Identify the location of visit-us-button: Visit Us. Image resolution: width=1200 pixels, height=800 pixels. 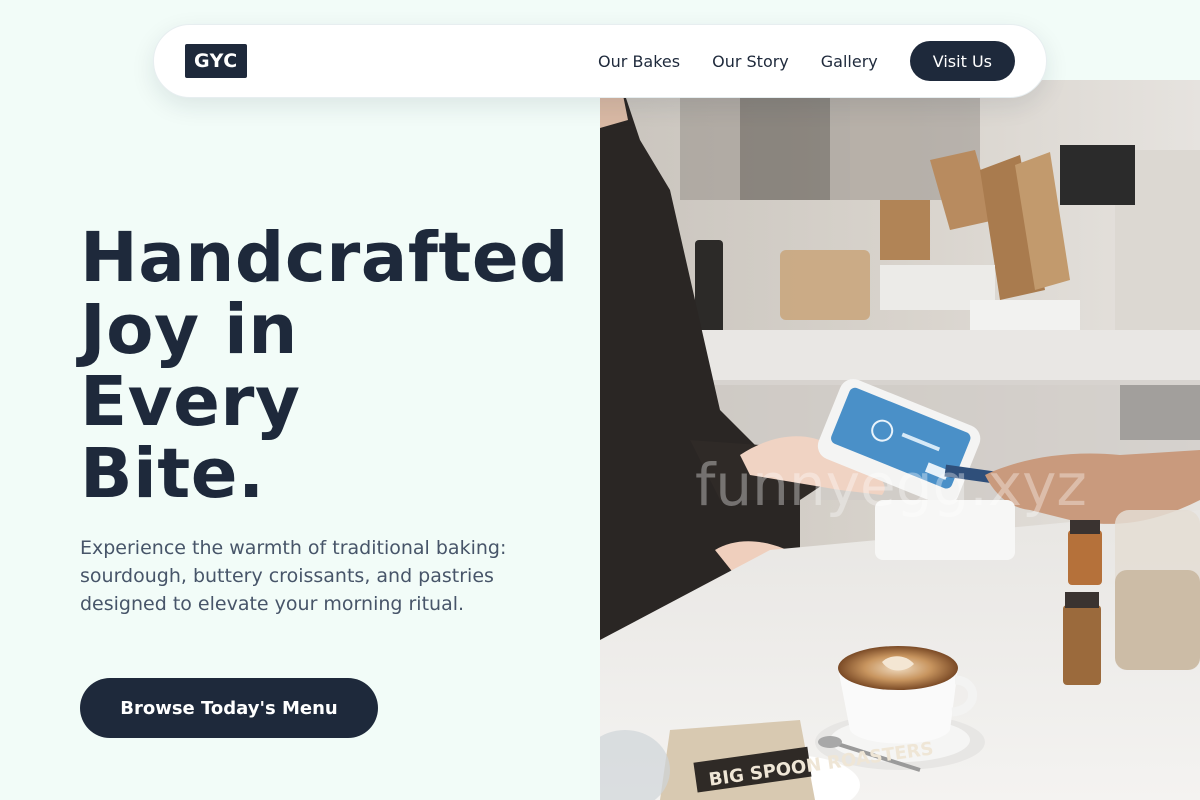
(962, 61).